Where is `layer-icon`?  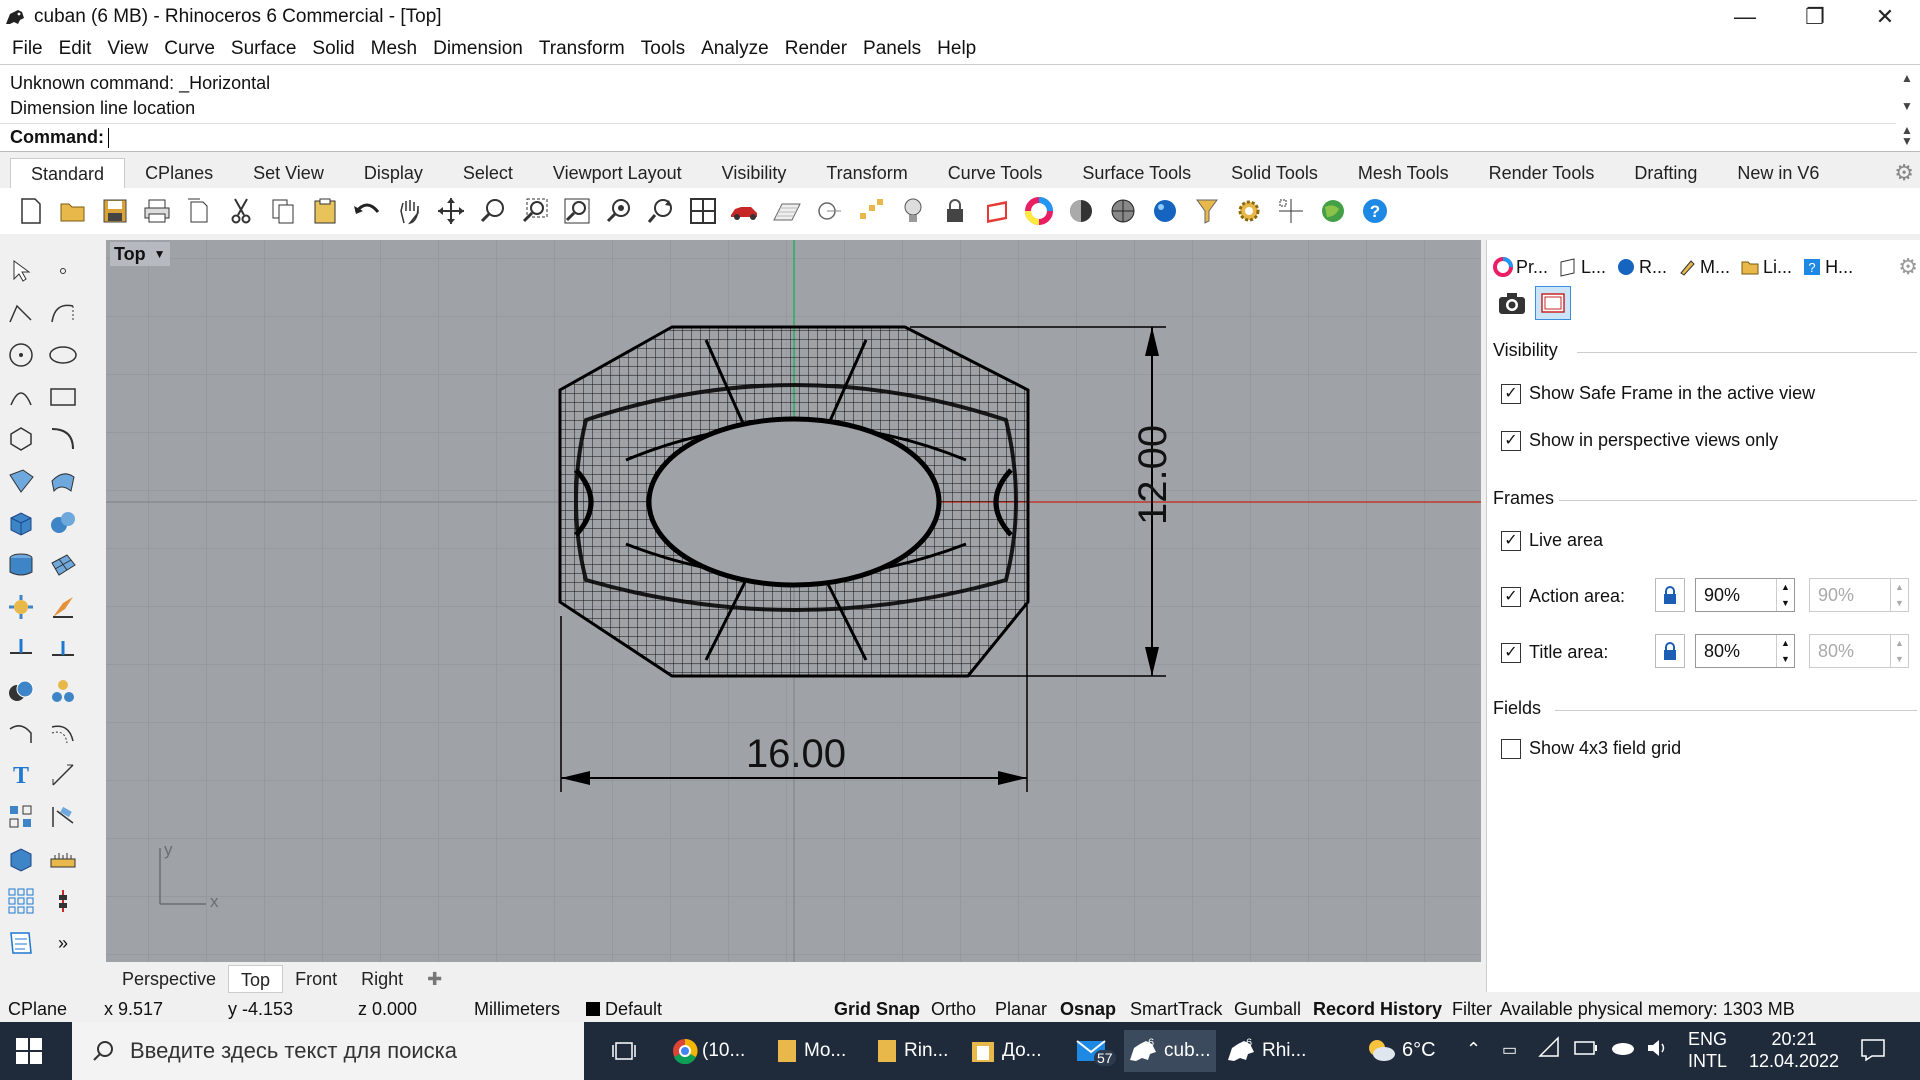
layer-icon is located at coordinates (997, 211).